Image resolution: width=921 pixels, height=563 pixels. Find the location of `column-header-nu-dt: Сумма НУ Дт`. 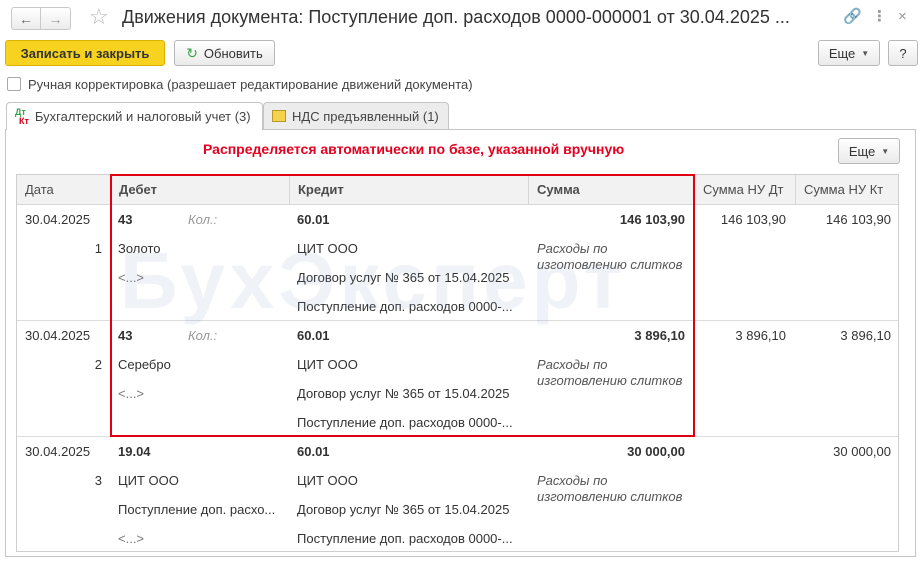

column-header-nu-dt: Сумма НУ Дт is located at coordinates (745, 190).